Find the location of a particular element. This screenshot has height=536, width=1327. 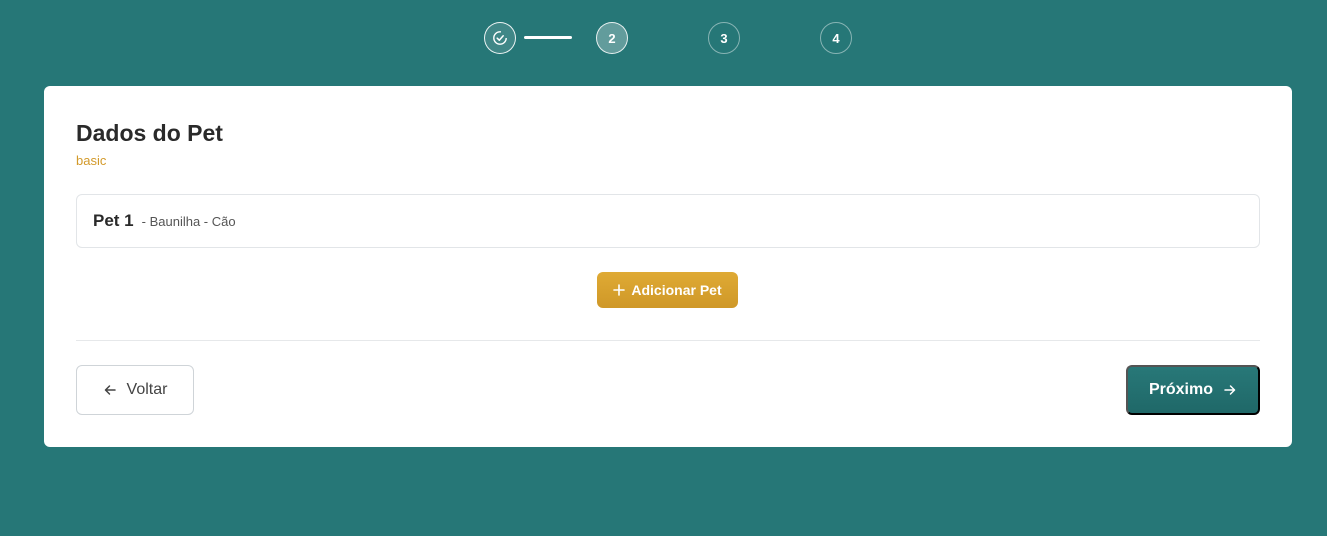

plus-icon is located at coordinates (619, 290).